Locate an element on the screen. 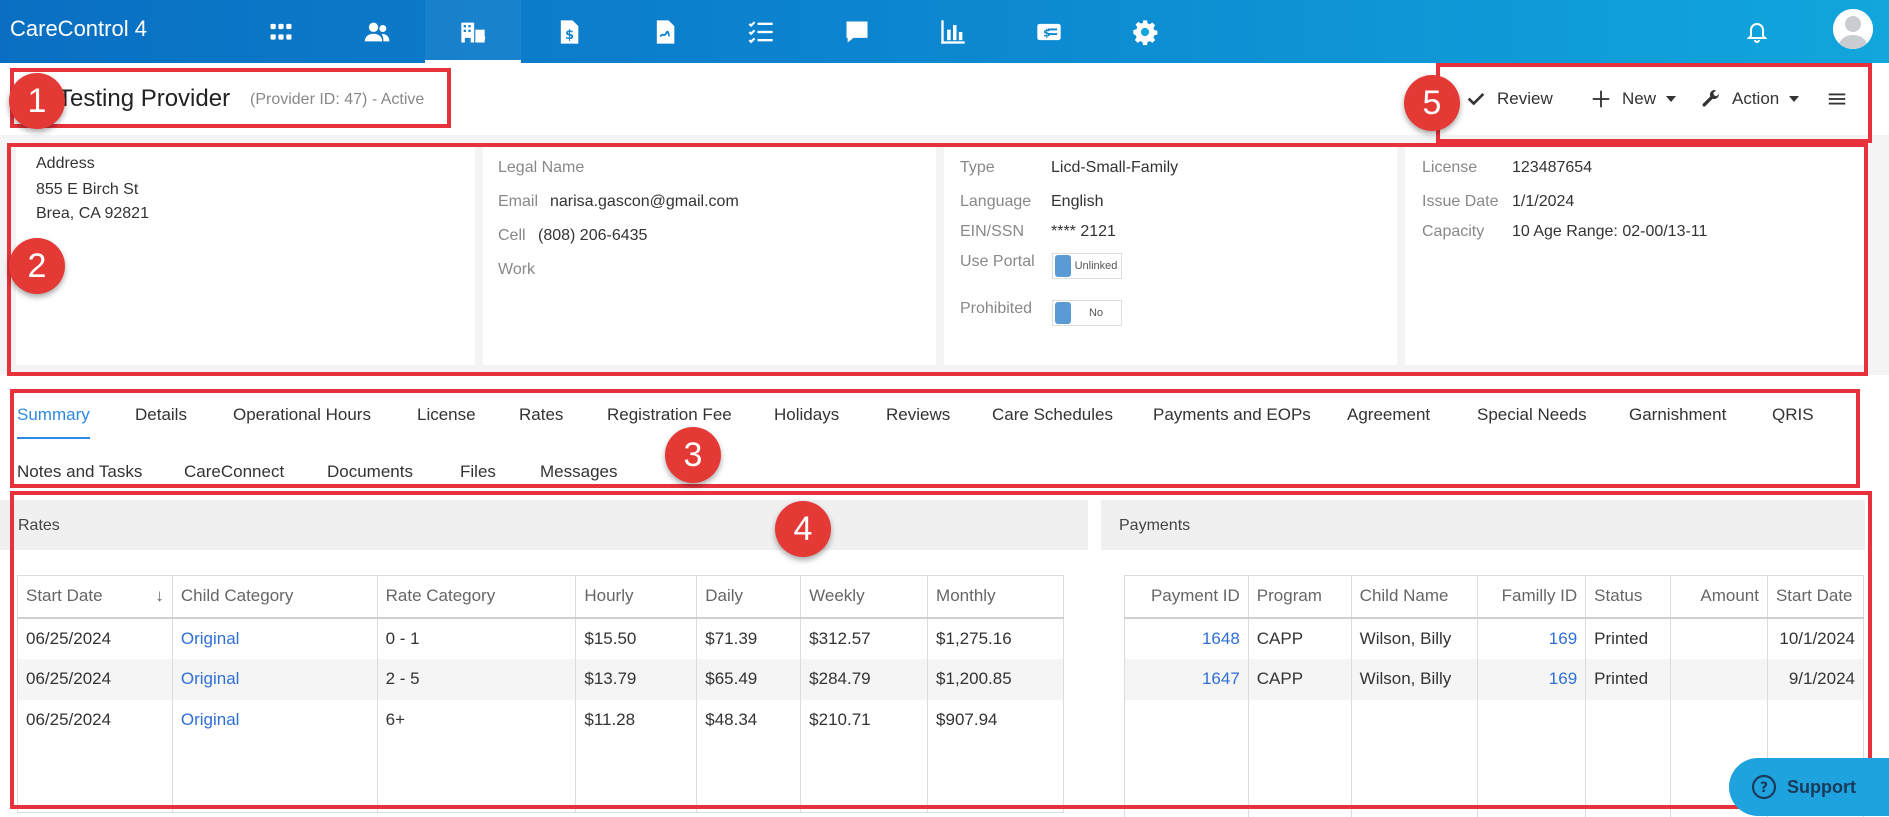 Image resolution: width=1889 pixels, height=817 pixels. top-nav-bar: CareControl 4 $ $ is located at coordinates (944, 31).